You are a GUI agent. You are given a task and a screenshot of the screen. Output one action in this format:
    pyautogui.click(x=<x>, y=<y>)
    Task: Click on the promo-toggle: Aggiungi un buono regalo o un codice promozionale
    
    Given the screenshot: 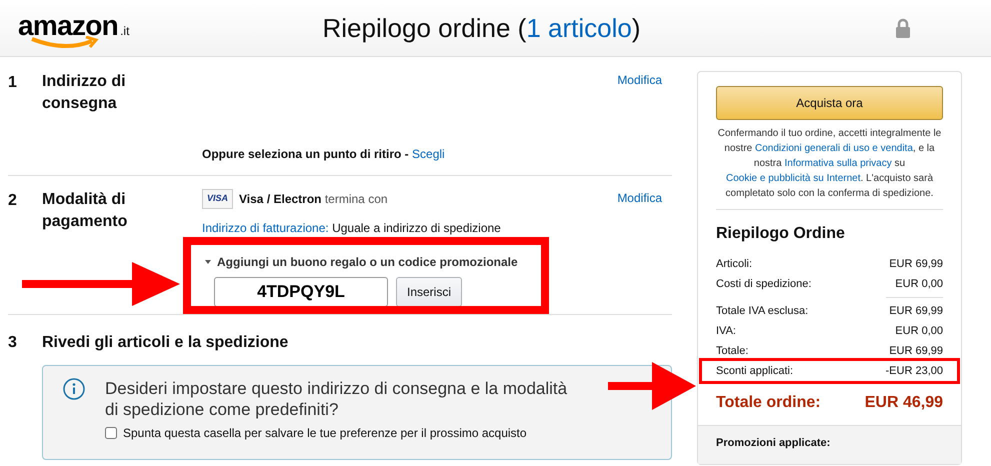 What is the action you would take?
    pyautogui.click(x=361, y=261)
    